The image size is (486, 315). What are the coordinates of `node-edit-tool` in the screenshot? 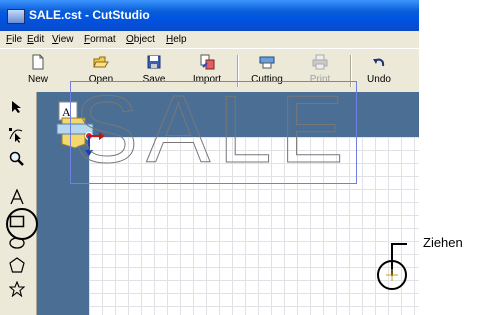 It's located at (17, 135).